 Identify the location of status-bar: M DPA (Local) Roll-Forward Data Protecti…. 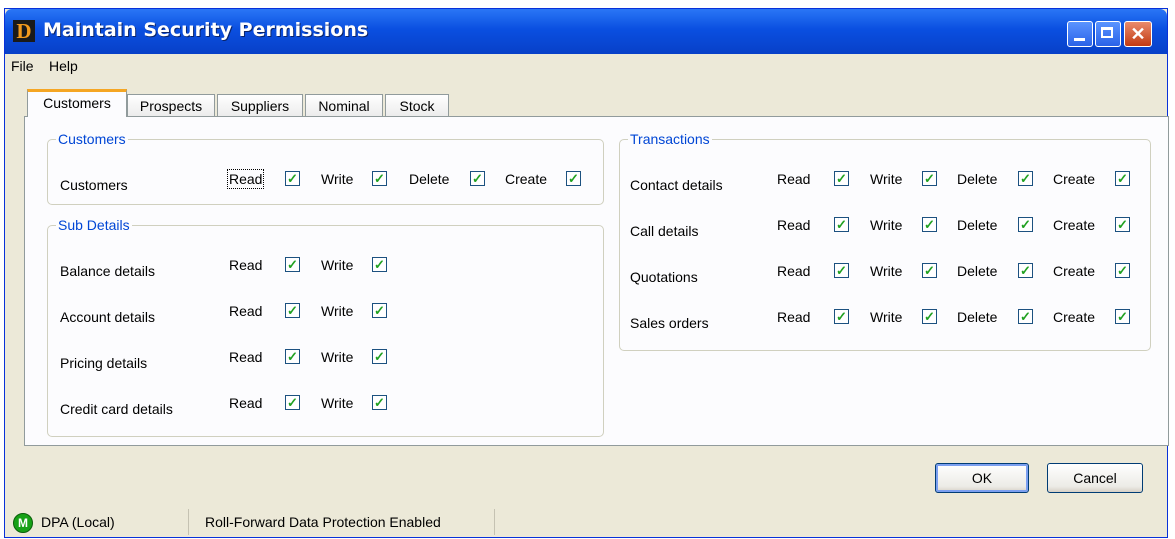
(586, 522).